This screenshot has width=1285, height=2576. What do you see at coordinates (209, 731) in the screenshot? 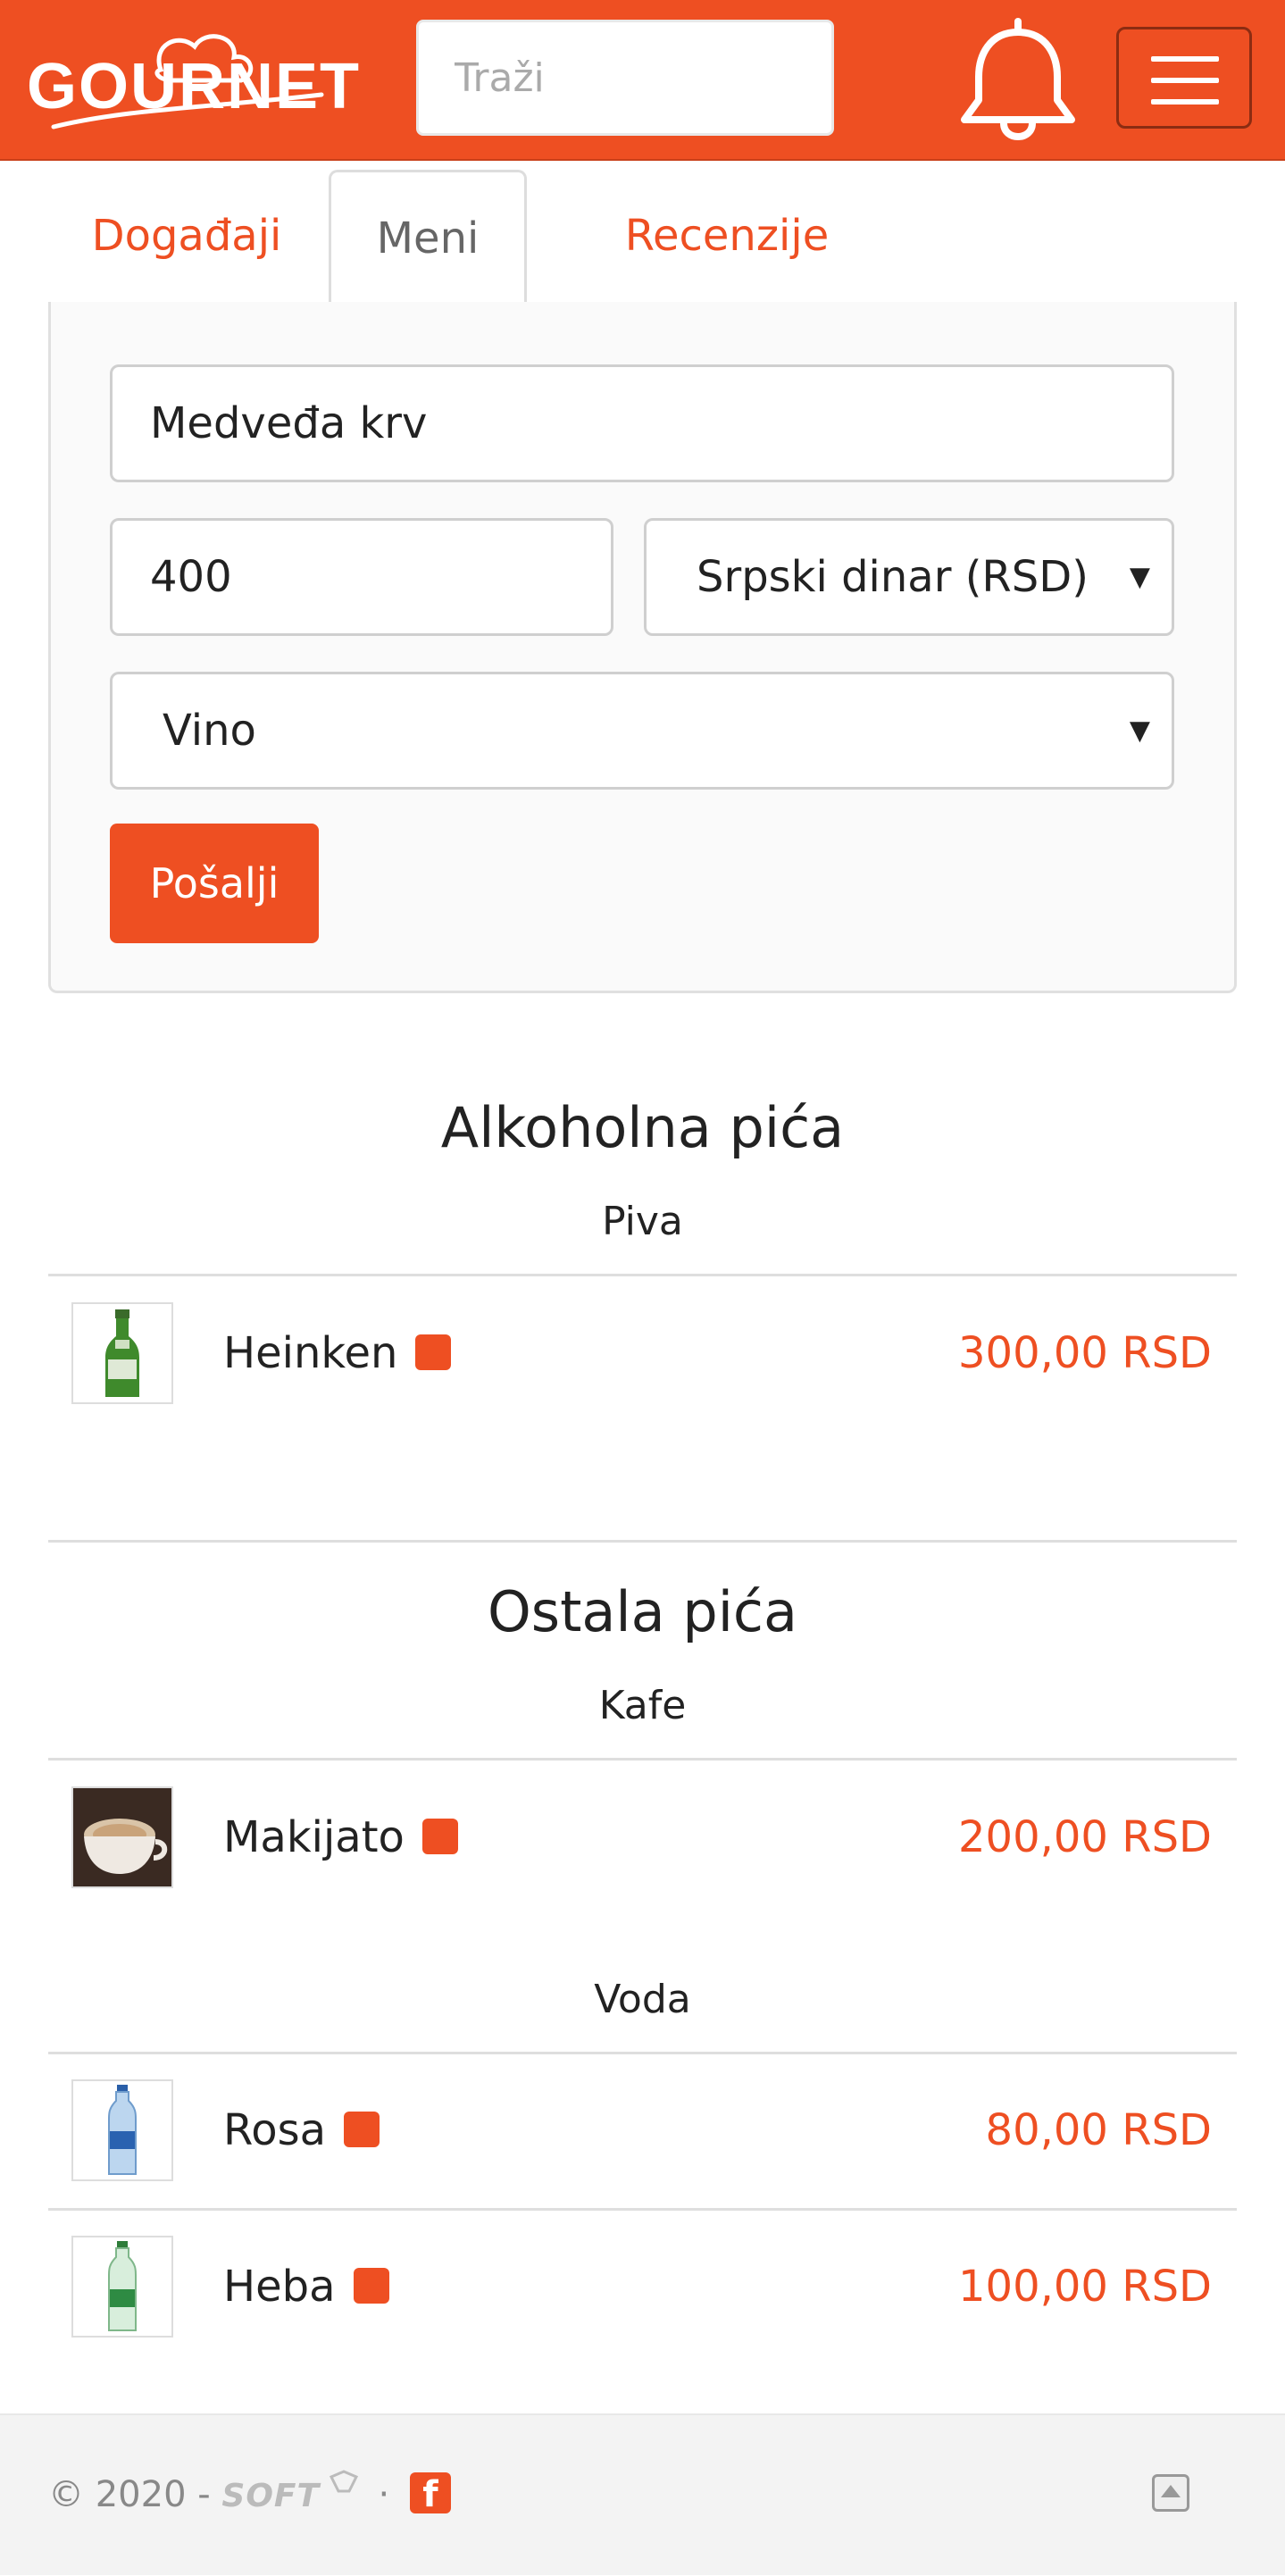
I see `category-selected-value: Vino` at bounding box center [209, 731].